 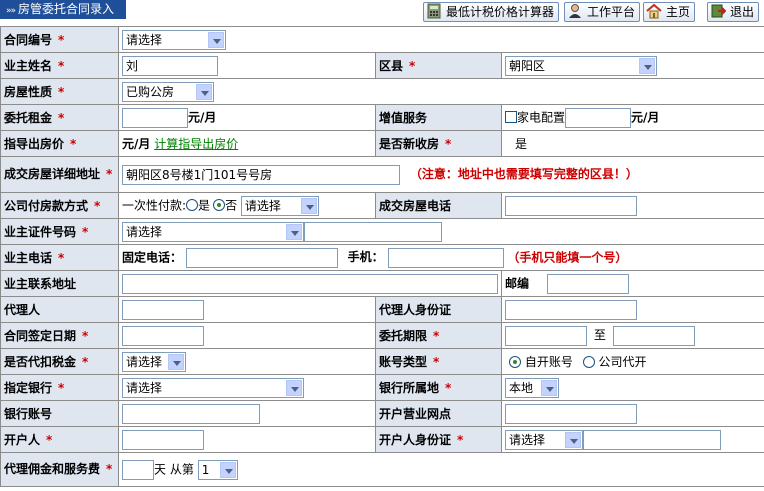 What do you see at coordinates (59, 361) in the screenshot?
I see `withhold-tax-label: 是否代扣税金 *` at bounding box center [59, 361].